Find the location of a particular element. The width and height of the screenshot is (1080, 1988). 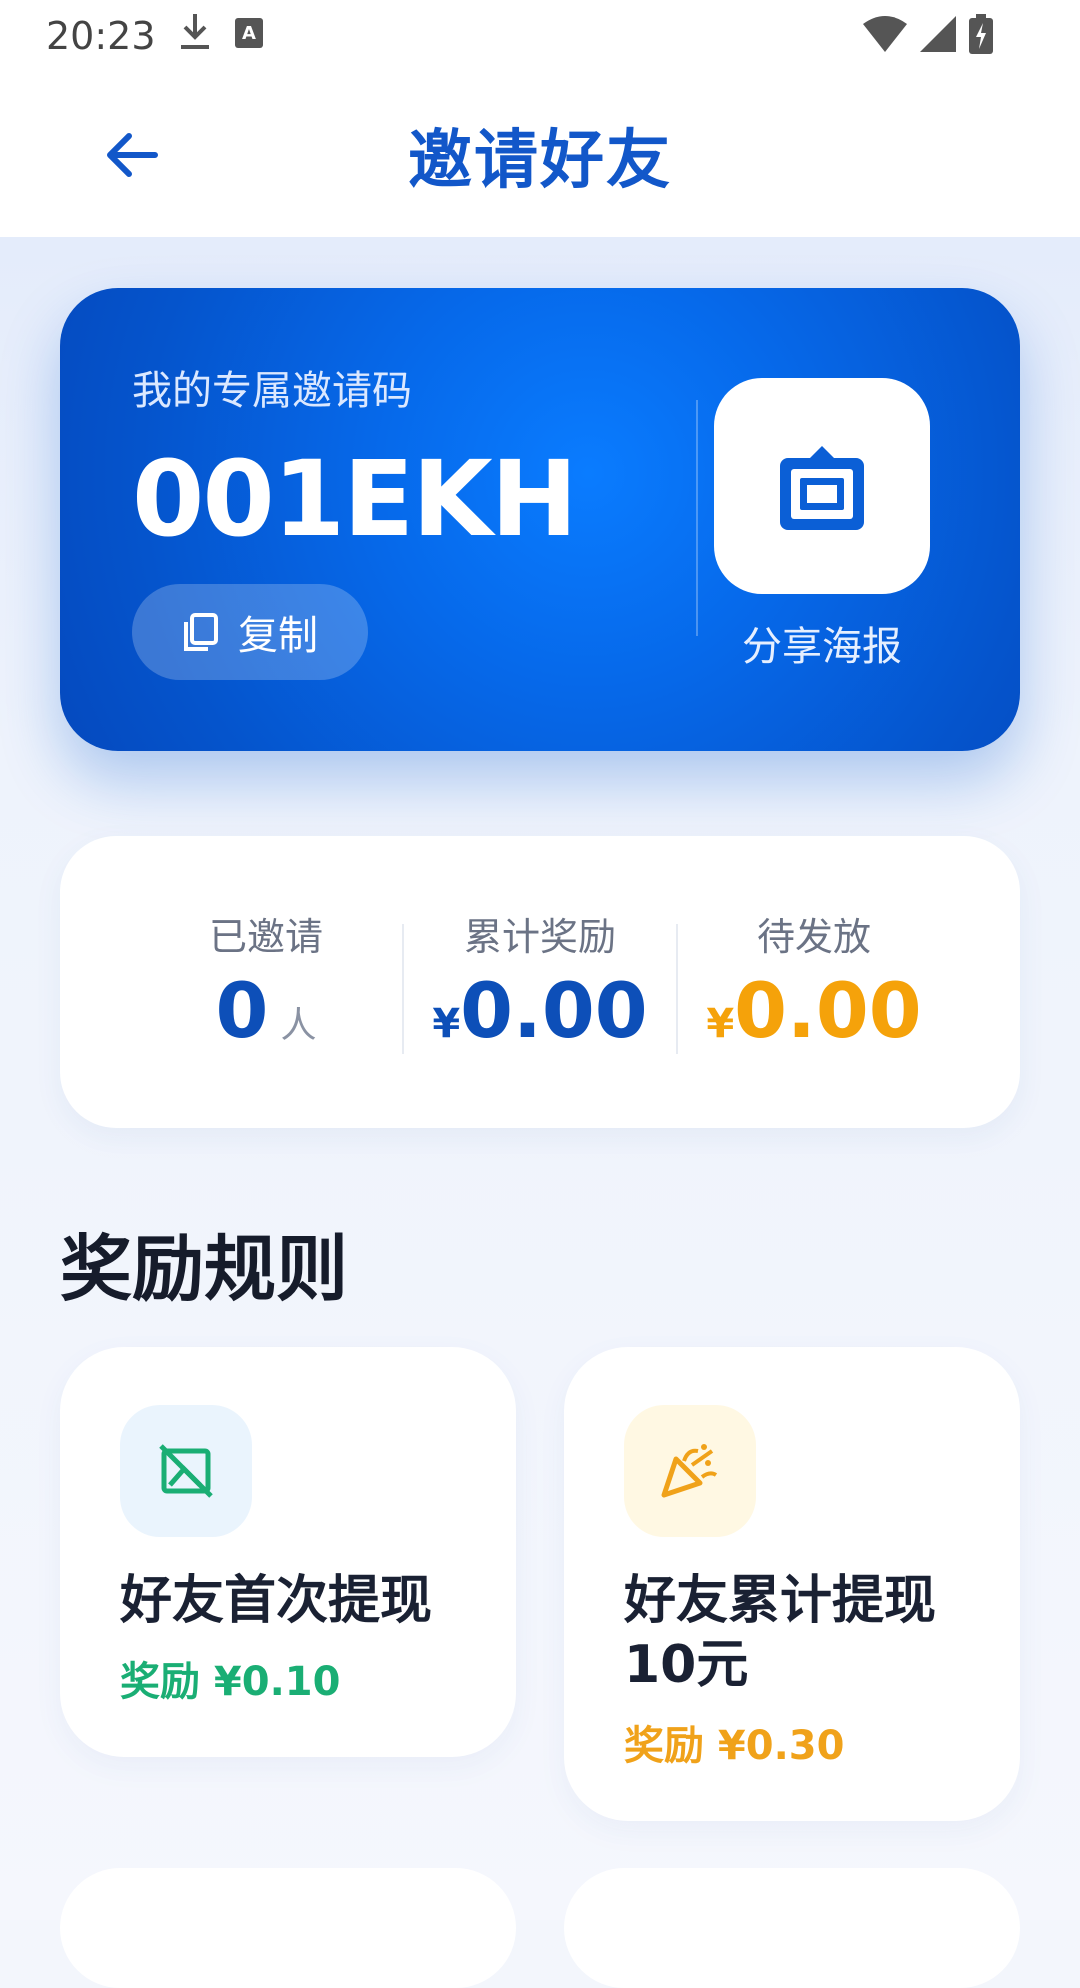

invite-code-value: 001EKH is located at coordinates (355, 499).